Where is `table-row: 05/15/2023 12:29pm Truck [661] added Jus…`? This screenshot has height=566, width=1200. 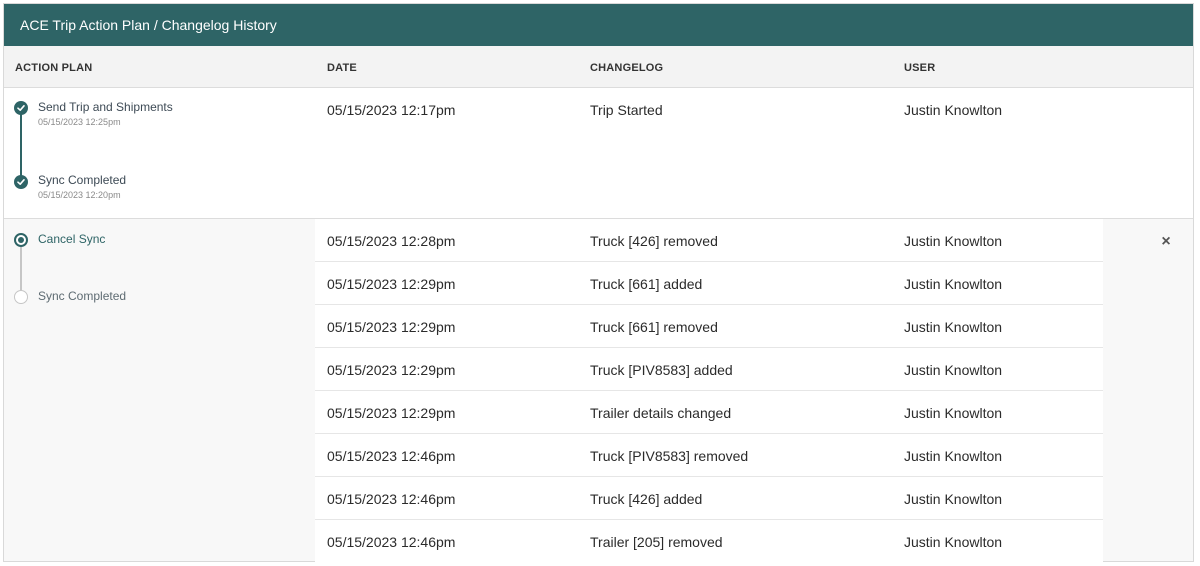
table-row: 05/15/2023 12:29pm Truck [661] added Jus… is located at coordinates (709, 283).